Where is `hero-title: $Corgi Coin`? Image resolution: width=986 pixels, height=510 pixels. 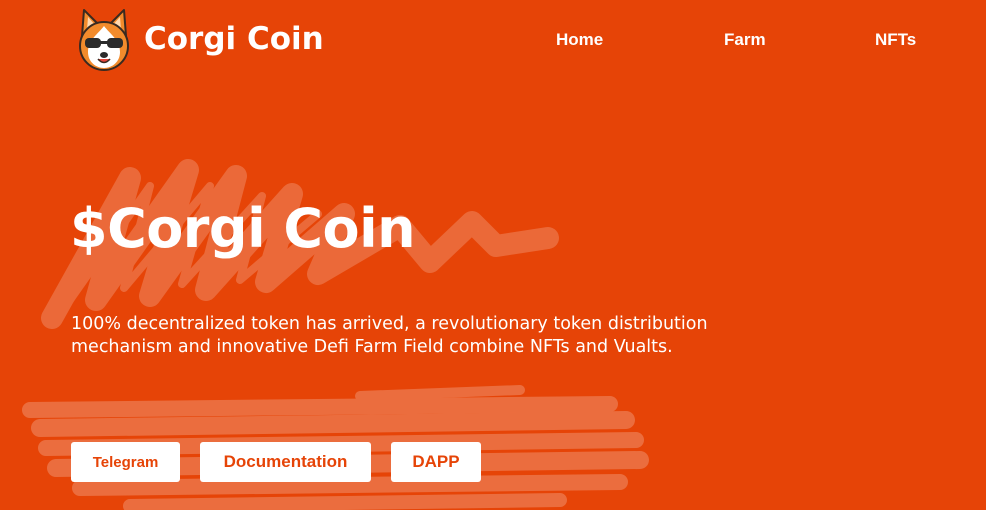 hero-title: $Corgi Coin is located at coordinates (243, 228).